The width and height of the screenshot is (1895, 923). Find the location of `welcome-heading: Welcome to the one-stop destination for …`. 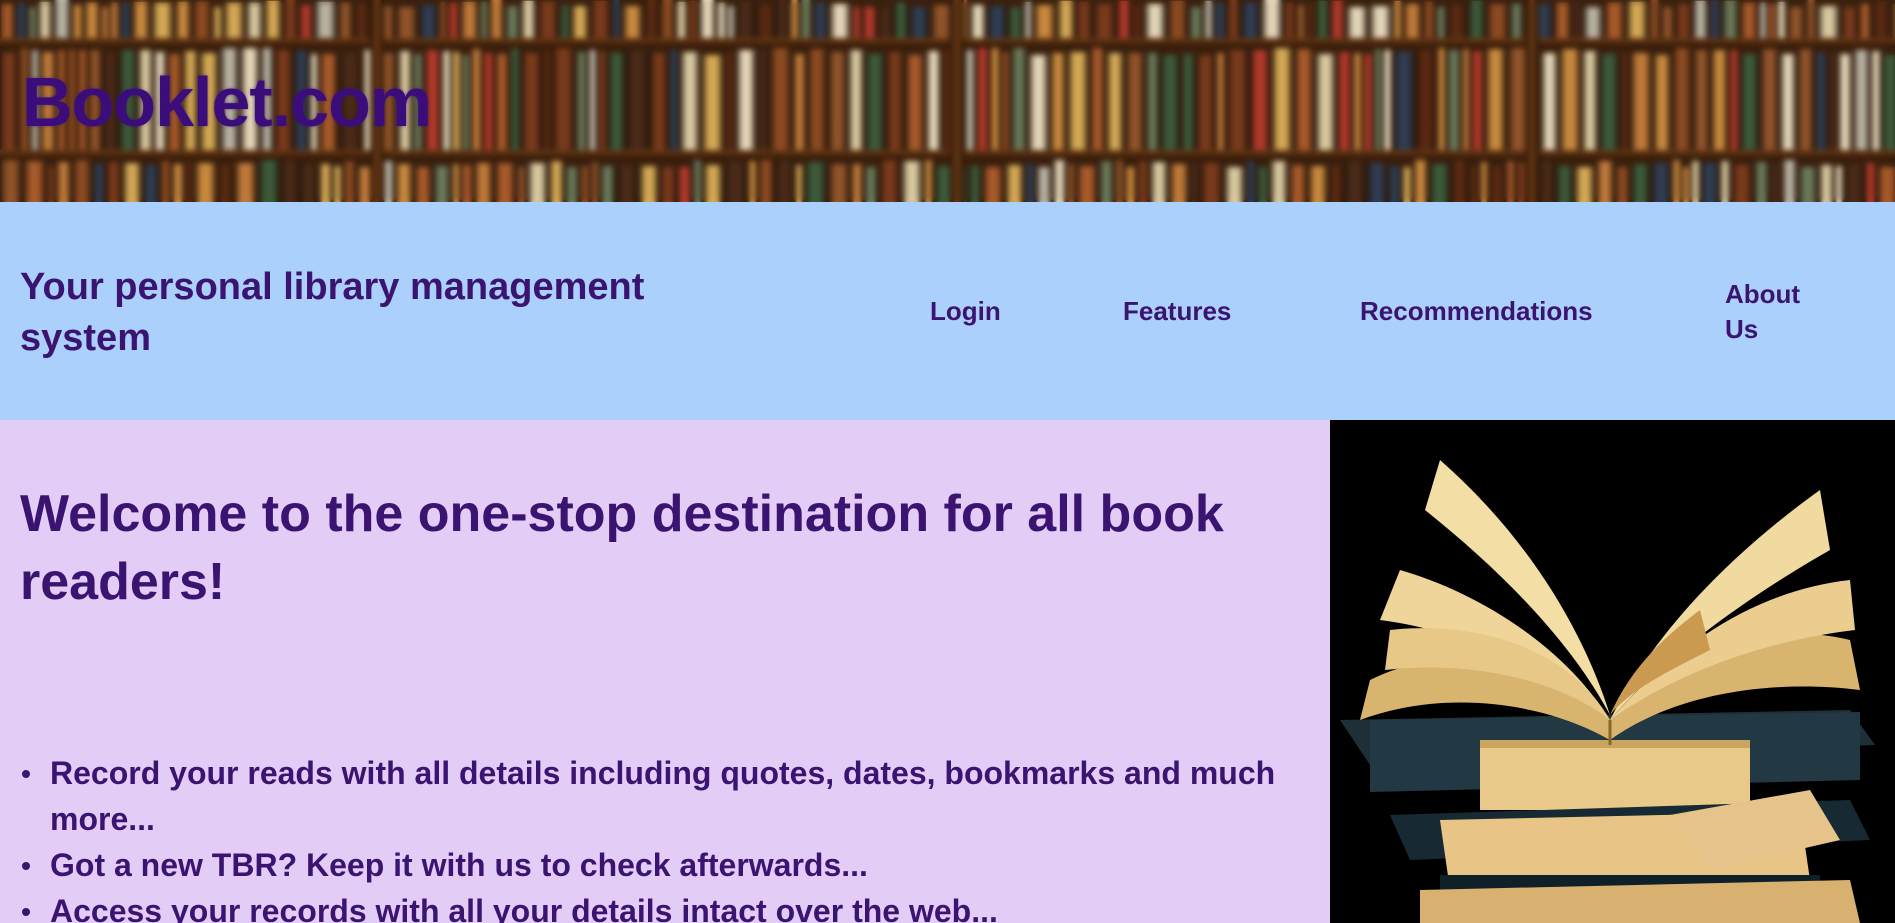

welcome-heading: Welcome to the one-stop destination for … is located at coordinates (622, 548).